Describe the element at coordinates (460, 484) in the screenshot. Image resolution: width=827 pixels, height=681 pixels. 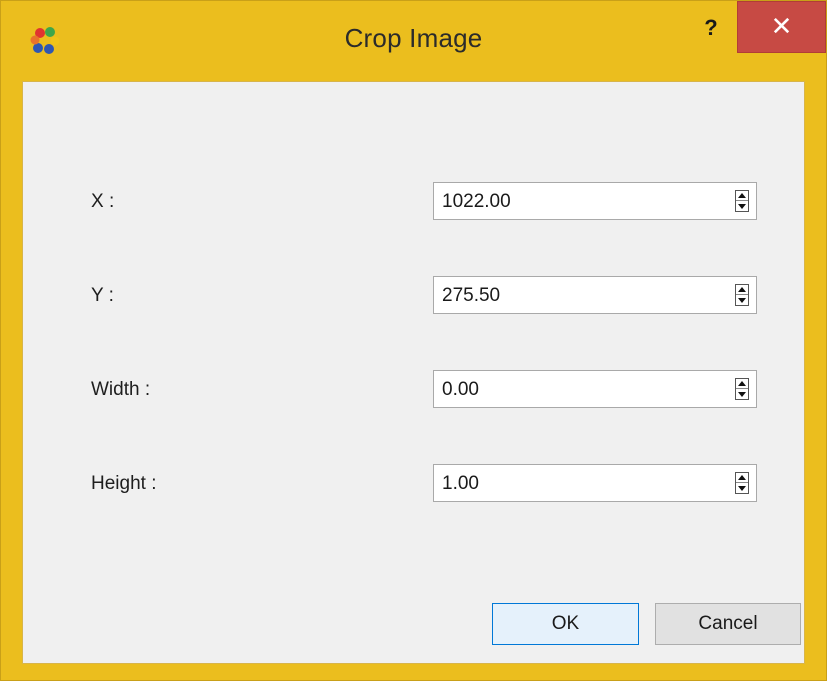
I see `height-value: 1.00` at that location.